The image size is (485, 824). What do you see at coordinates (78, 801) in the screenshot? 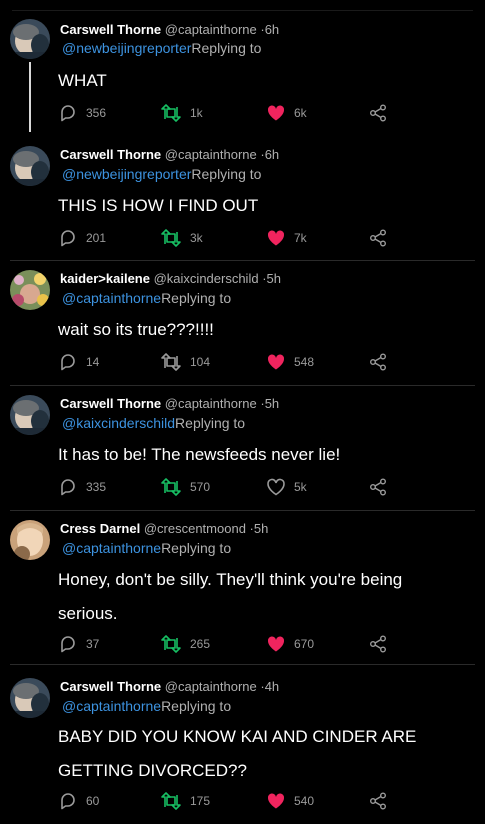
I see `reply-button: 60` at bounding box center [78, 801].